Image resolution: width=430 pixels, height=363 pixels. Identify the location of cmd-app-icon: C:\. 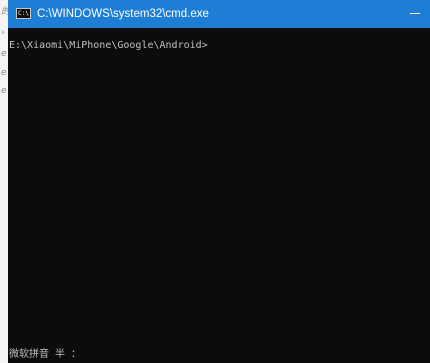
(23, 13).